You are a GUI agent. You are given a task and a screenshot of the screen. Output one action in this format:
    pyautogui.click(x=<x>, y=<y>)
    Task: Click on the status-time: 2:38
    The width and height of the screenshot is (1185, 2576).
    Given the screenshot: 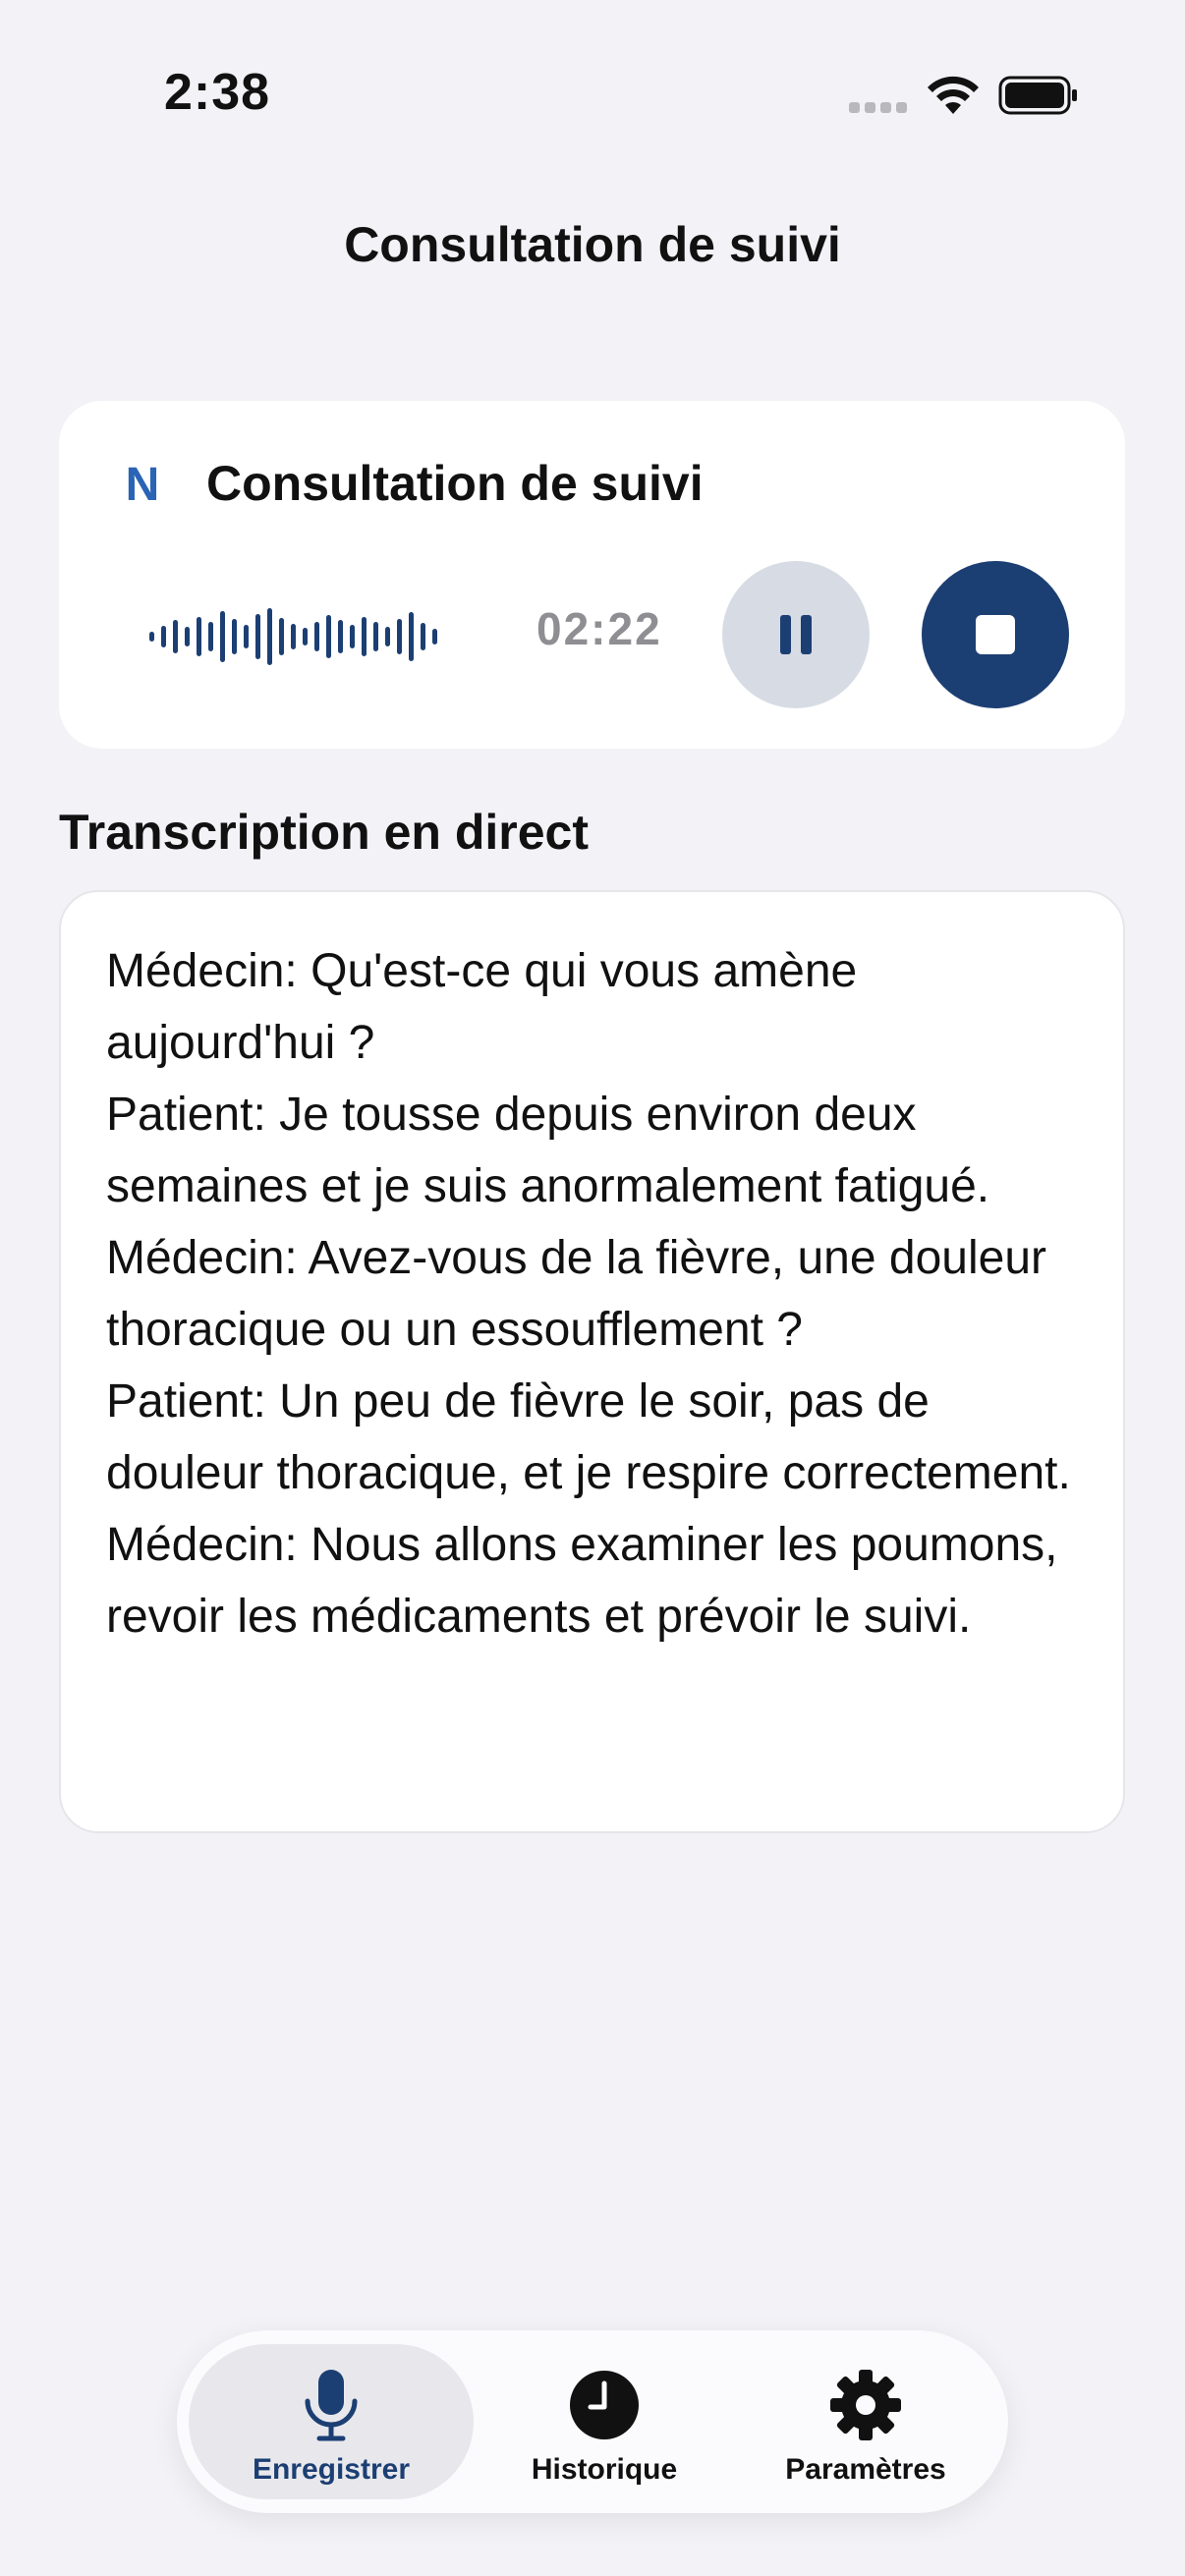 What is the action you would take?
    pyautogui.click(x=217, y=92)
    